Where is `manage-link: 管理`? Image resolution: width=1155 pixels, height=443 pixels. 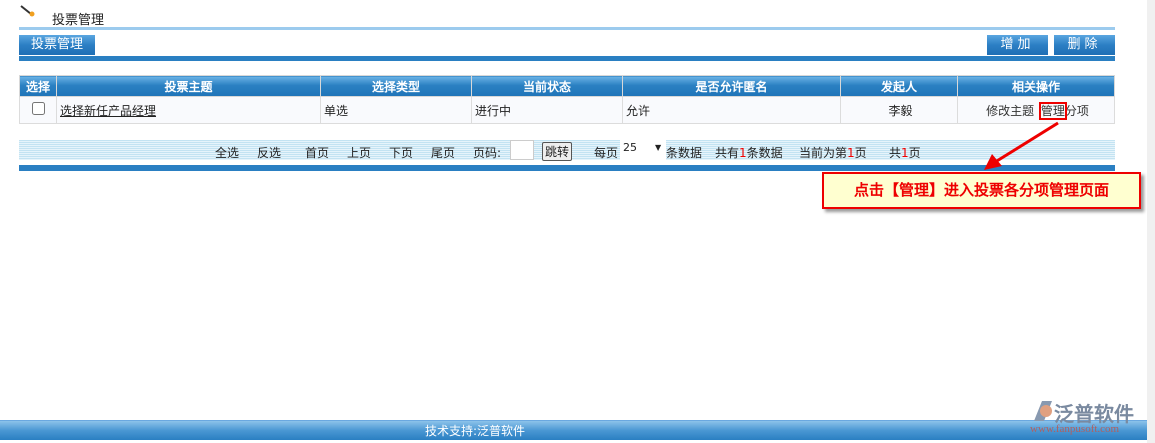 manage-link: 管理 is located at coordinates (1052, 110).